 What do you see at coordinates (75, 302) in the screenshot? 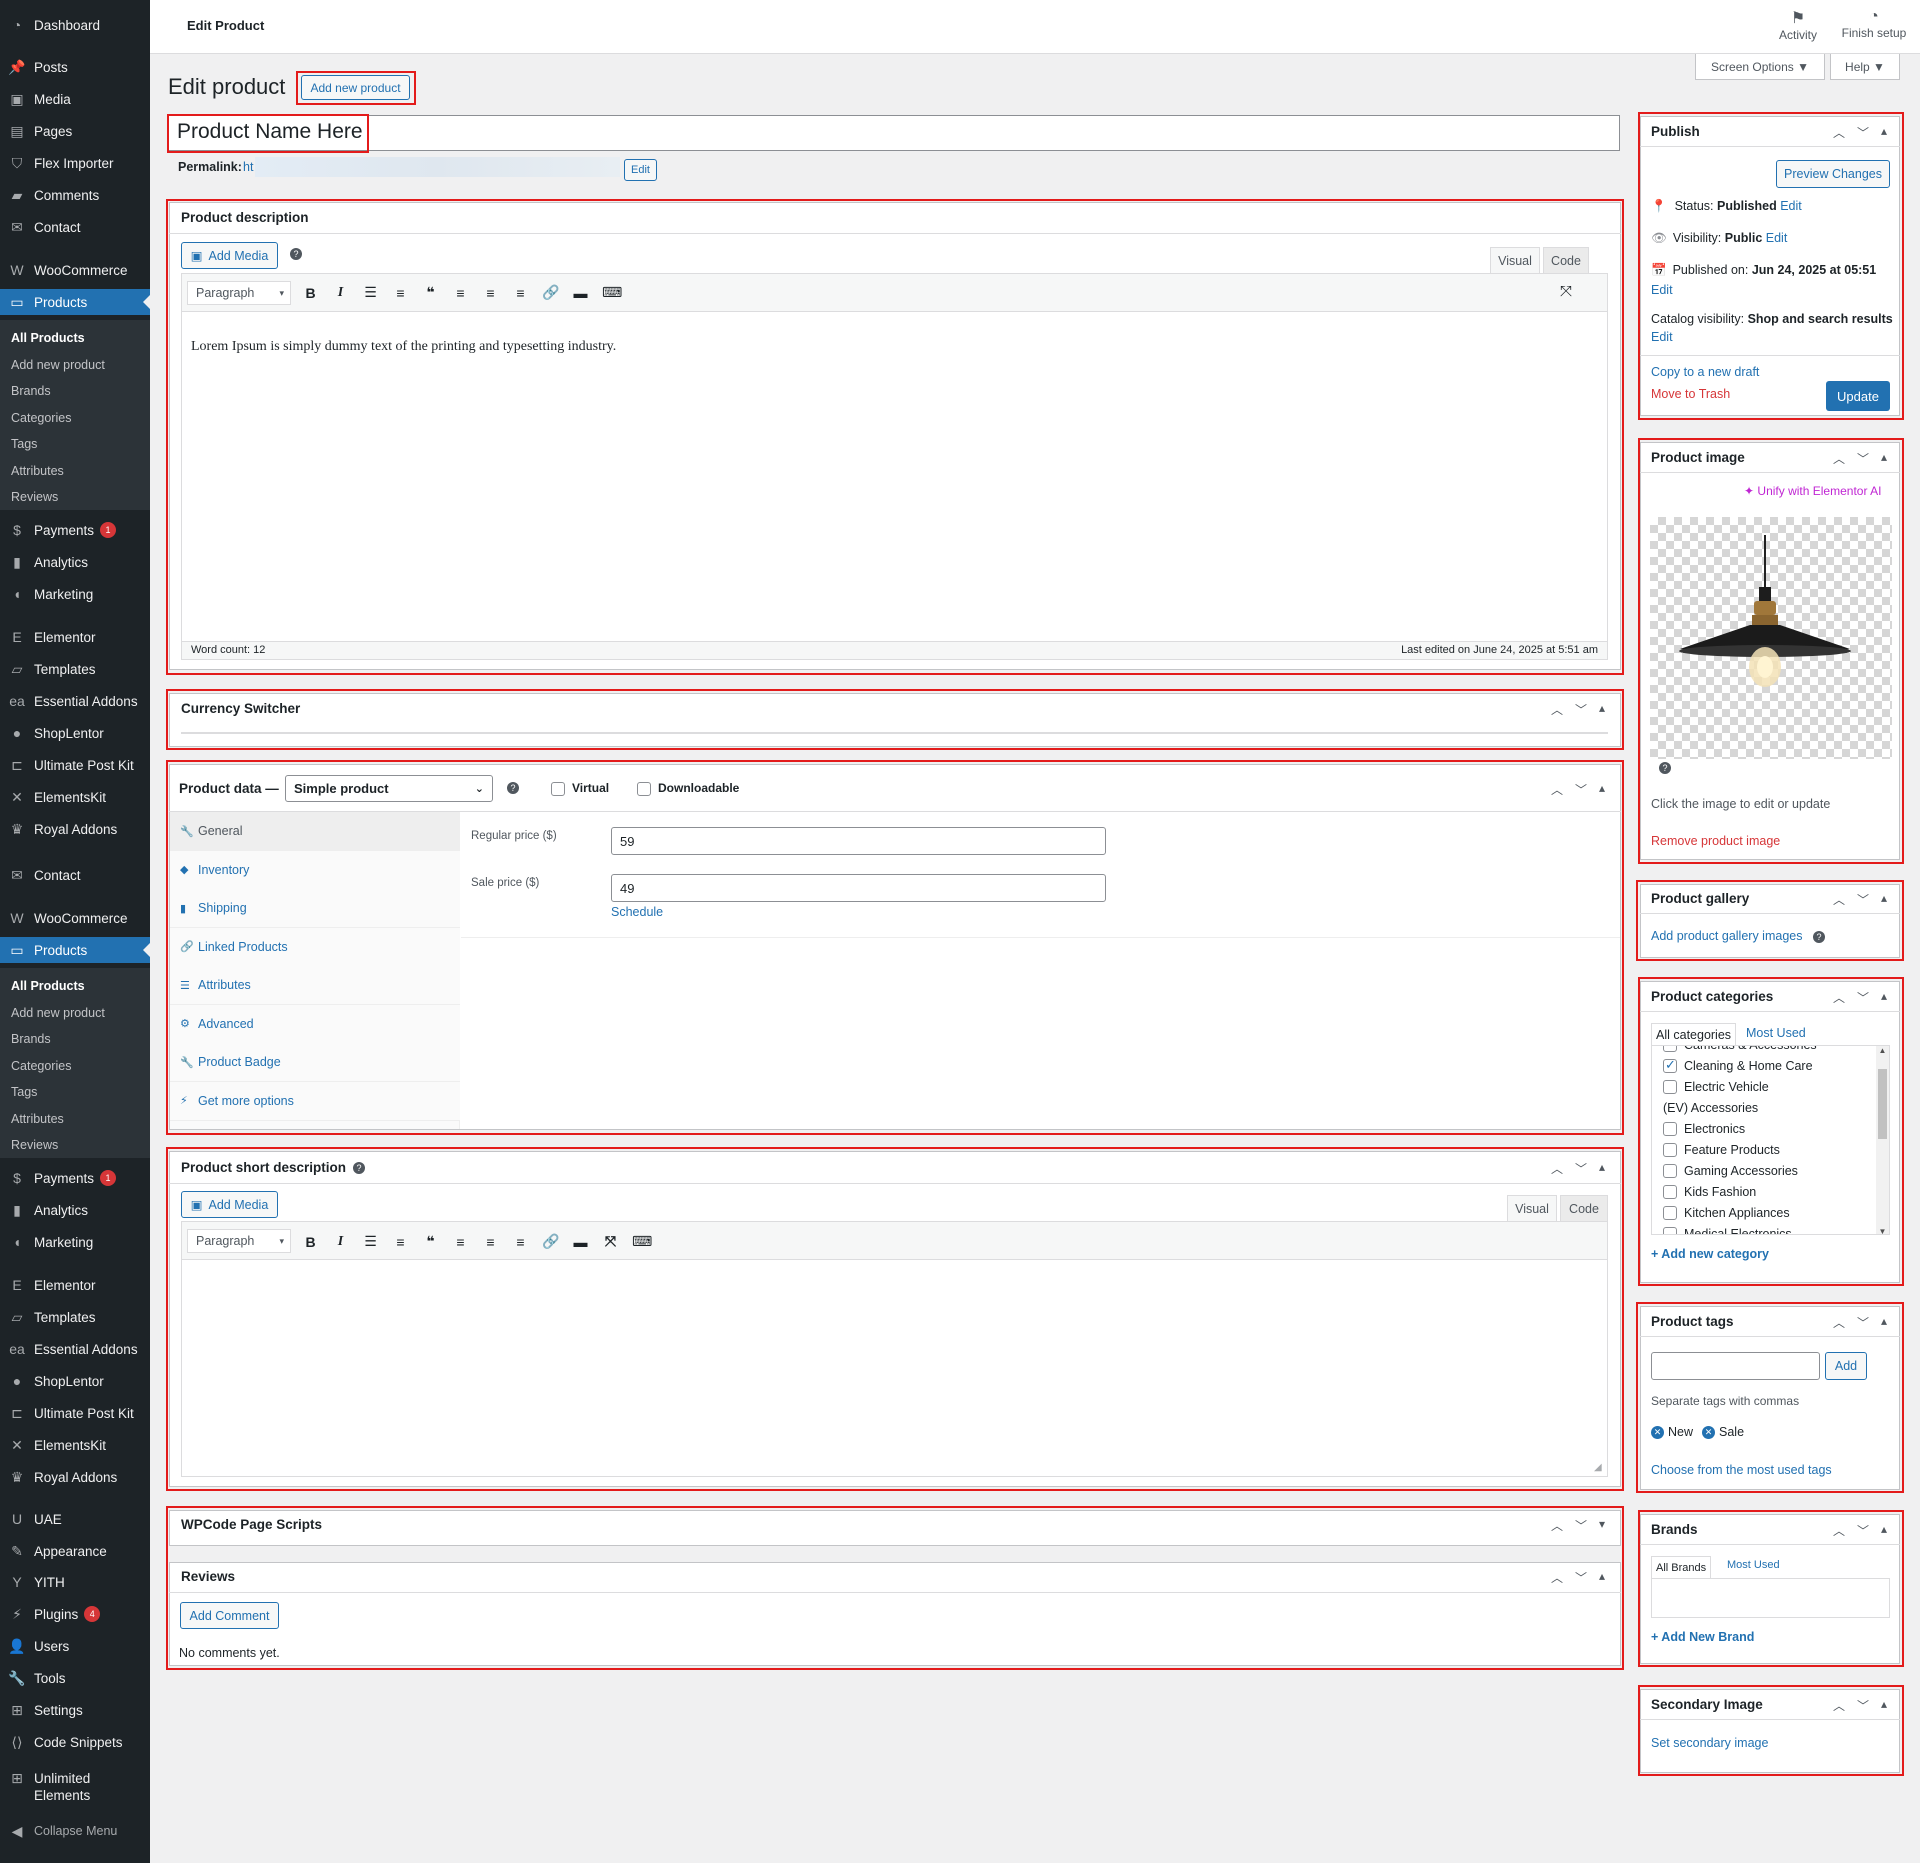
I see `sidebar-item-products: ▭ Products` at bounding box center [75, 302].